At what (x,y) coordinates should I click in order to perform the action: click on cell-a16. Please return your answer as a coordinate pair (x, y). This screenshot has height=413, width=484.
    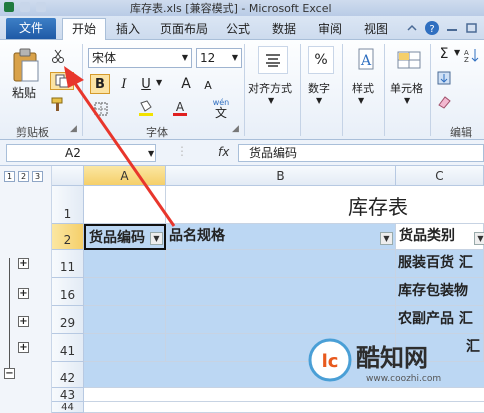
    Looking at the image, I should click on (125, 292).